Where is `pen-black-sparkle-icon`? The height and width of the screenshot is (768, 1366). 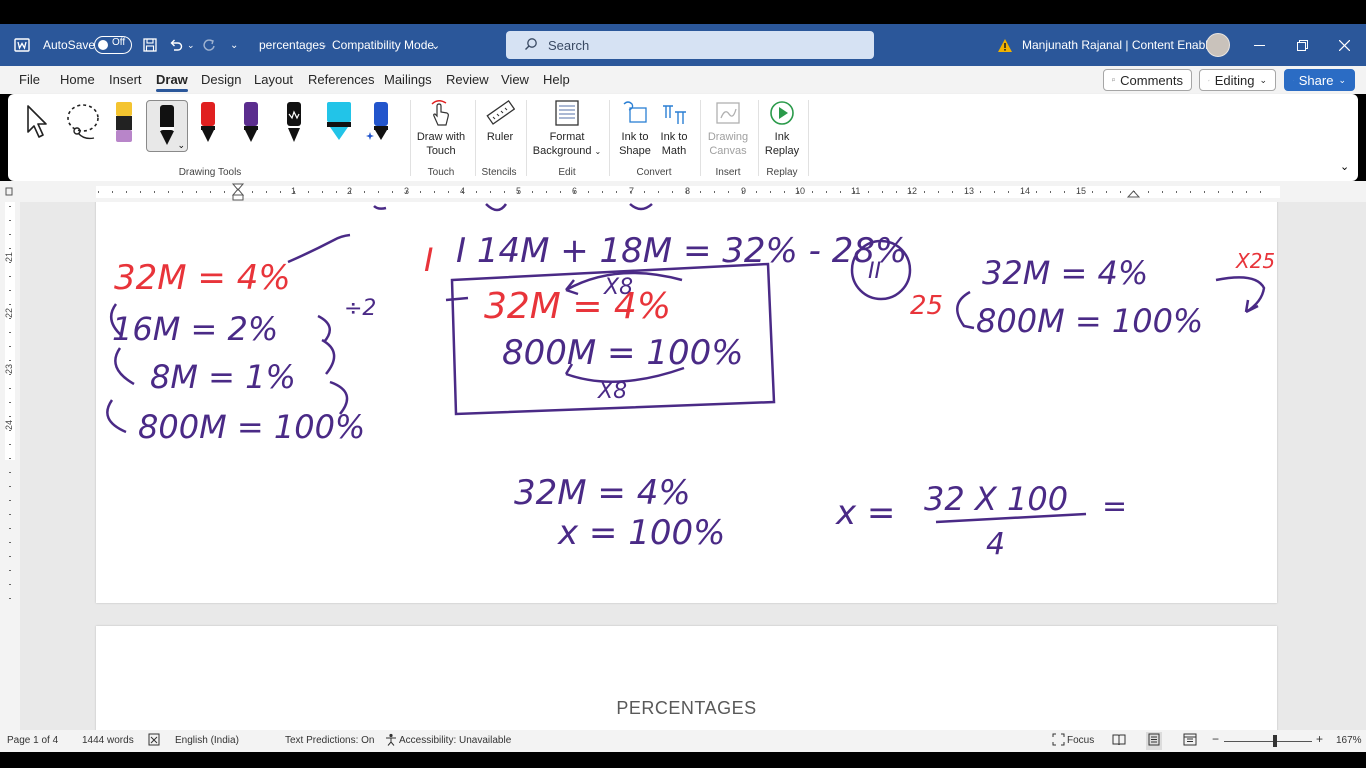 pen-black-sparkle-icon is located at coordinates (295, 123).